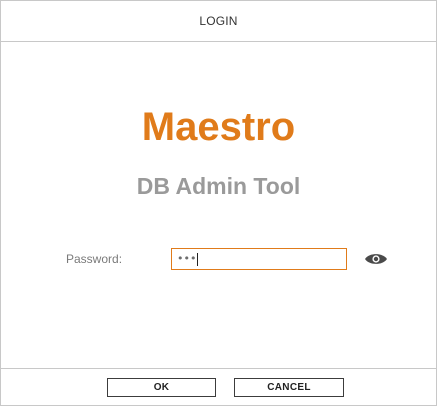  Describe the element at coordinates (218, 386) in the screenshot. I see `dialog-footer: OK CANCEL` at that location.